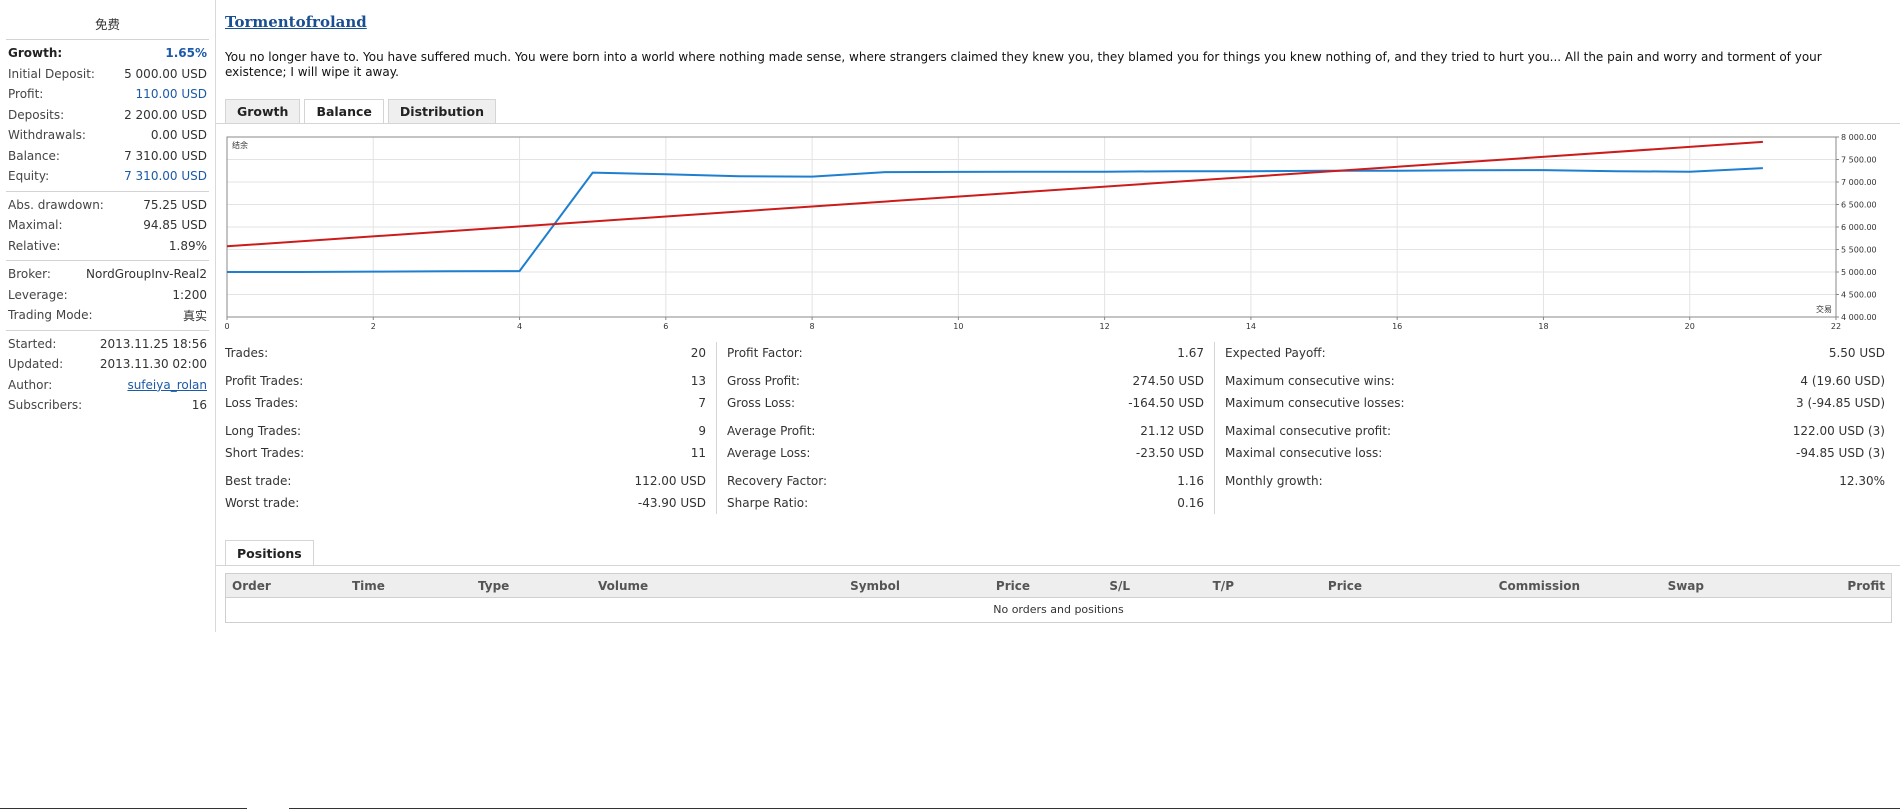 Image resolution: width=1900 pixels, height=812 pixels. What do you see at coordinates (1840, 403) in the screenshot?
I see `stat-value: 3 (-94.85 USD)` at bounding box center [1840, 403].